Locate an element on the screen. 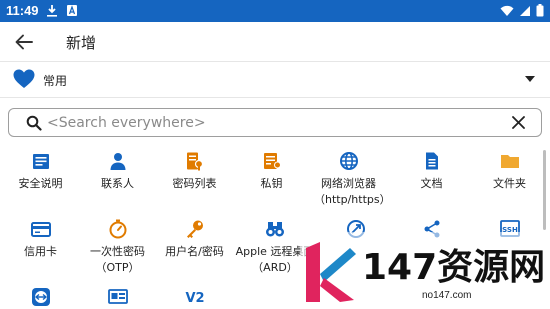 The height and width of the screenshot is (309, 550). watermark-text: 147资源网 is located at coordinates (454, 267).